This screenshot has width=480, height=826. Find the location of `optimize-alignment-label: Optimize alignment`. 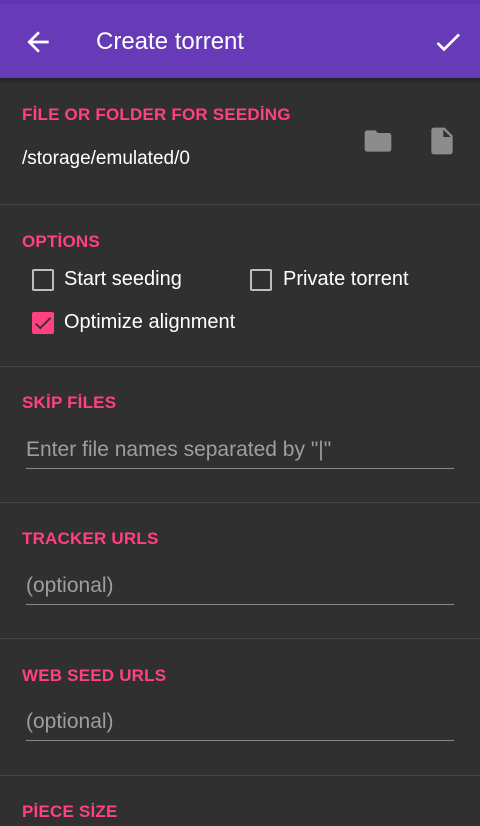

optimize-alignment-label: Optimize alignment is located at coordinates (149, 322).